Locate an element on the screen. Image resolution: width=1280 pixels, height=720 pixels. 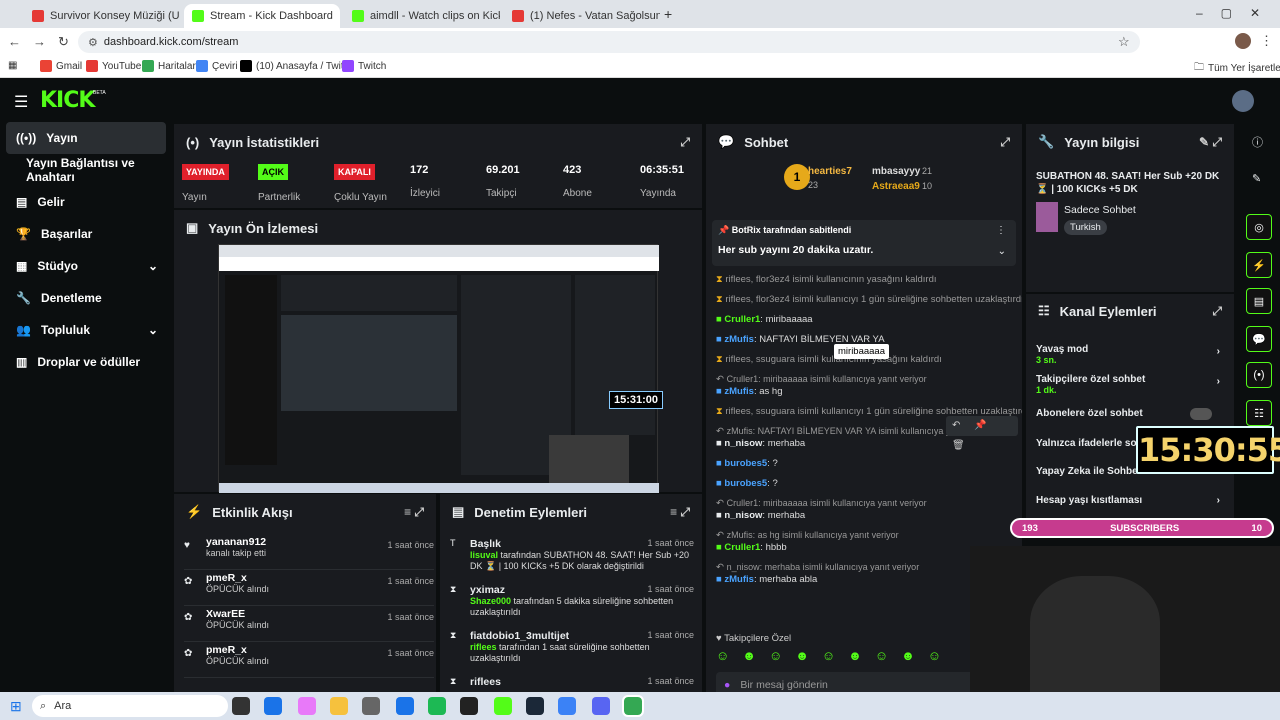
top-gifter-name: mbasayyy is located at coordinates (896, 171).